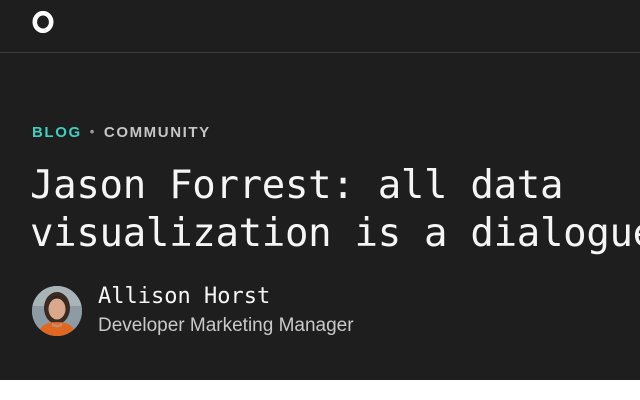 The width and height of the screenshot is (640, 400). I want to click on observable-logo-icon, so click(43, 22).